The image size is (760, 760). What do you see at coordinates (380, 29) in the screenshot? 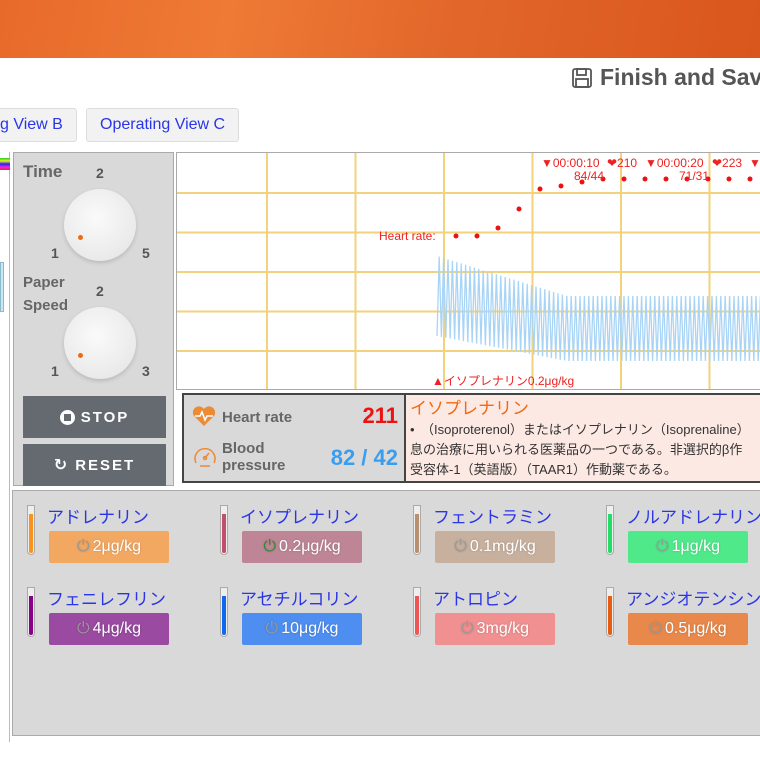
I see `header-banner` at bounding box center [380, 29].